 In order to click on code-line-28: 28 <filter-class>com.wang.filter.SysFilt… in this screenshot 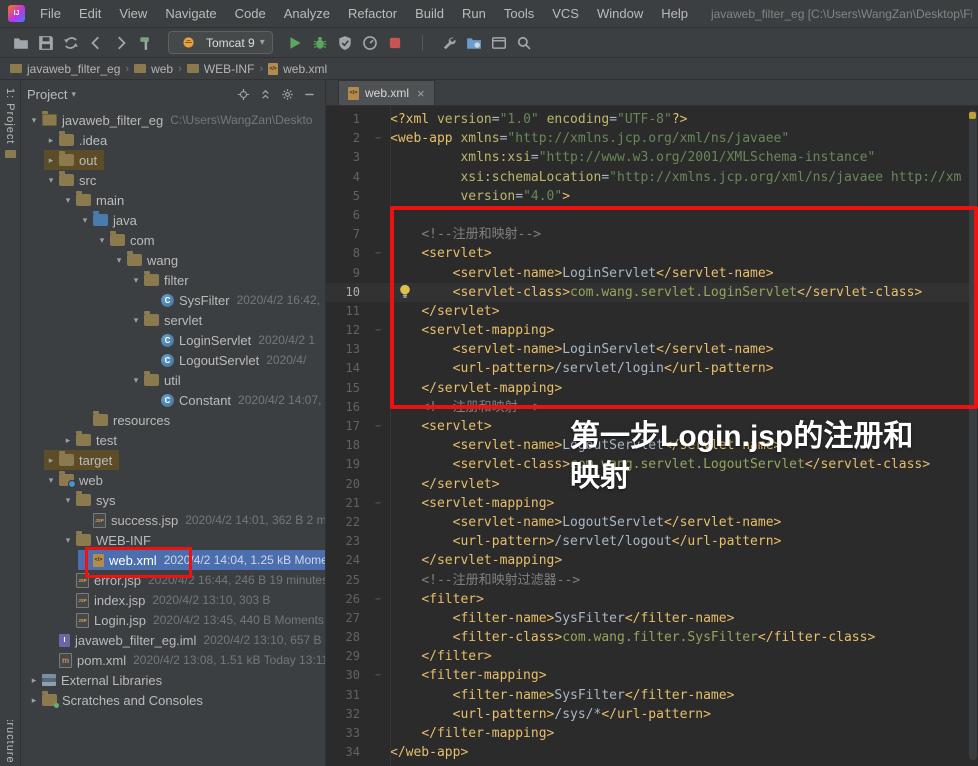, I will do `click(652, 637)`.